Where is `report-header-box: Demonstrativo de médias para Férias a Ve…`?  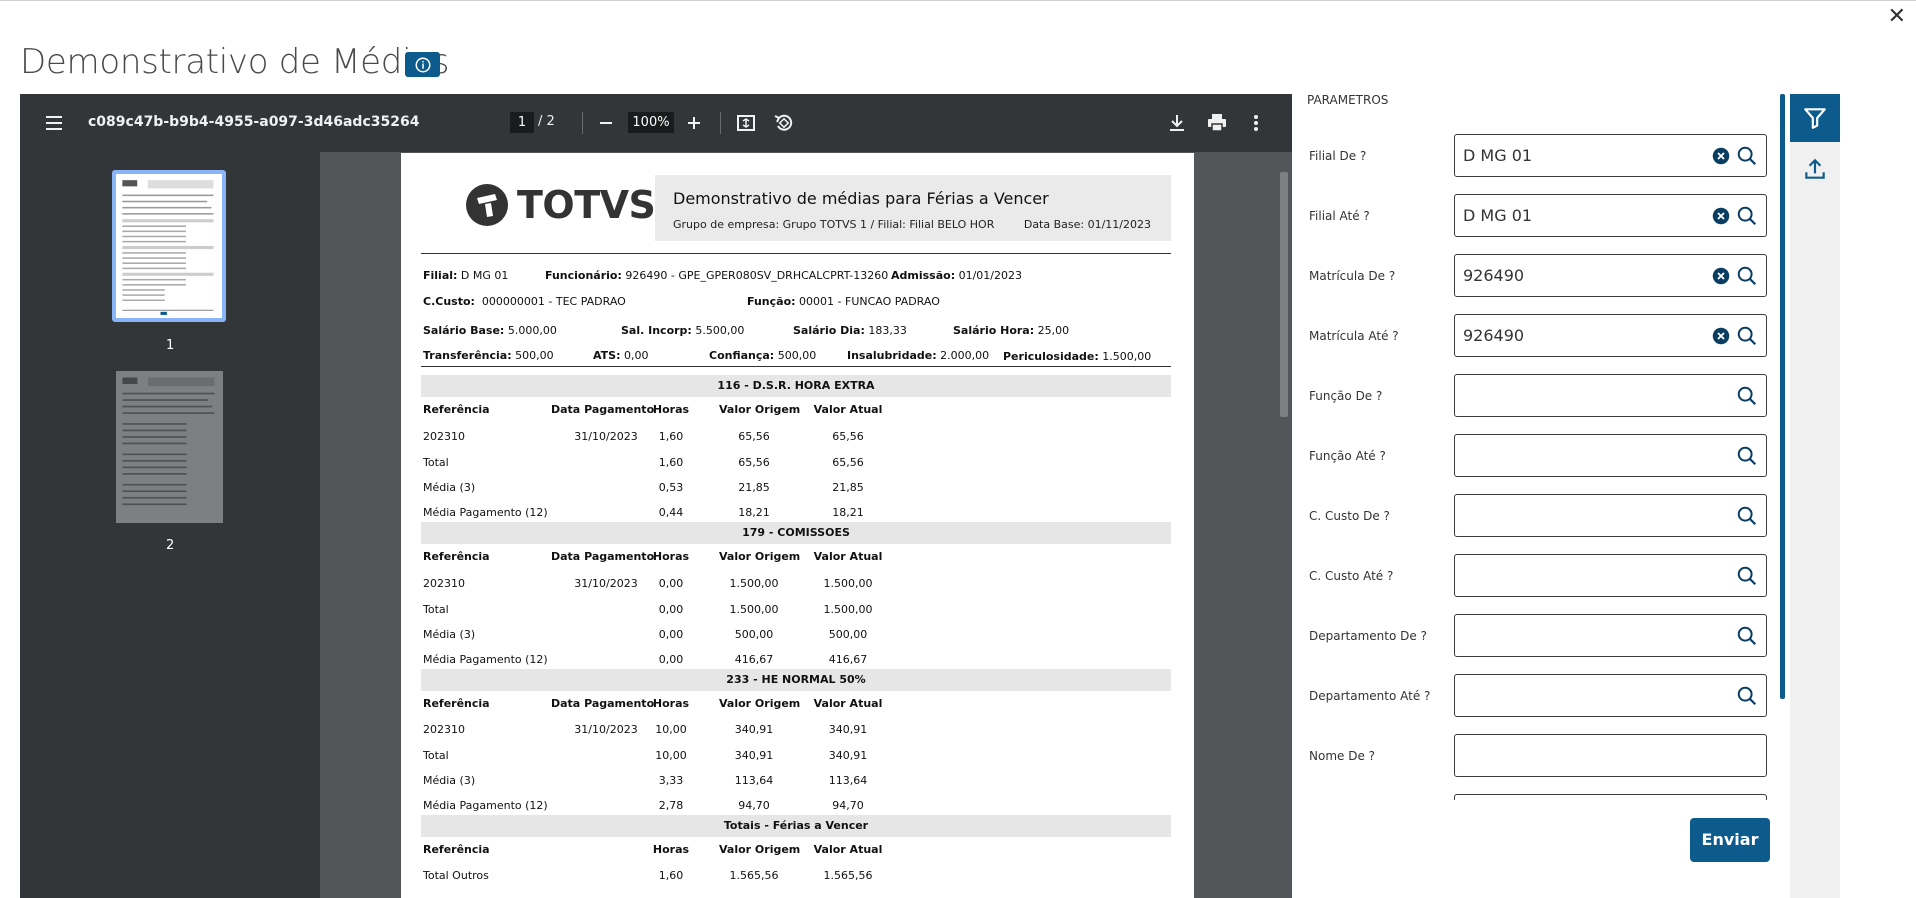 report-header-box: Demonstrativo de médias para Férias a Ve… is located at coordinates (913, 208).